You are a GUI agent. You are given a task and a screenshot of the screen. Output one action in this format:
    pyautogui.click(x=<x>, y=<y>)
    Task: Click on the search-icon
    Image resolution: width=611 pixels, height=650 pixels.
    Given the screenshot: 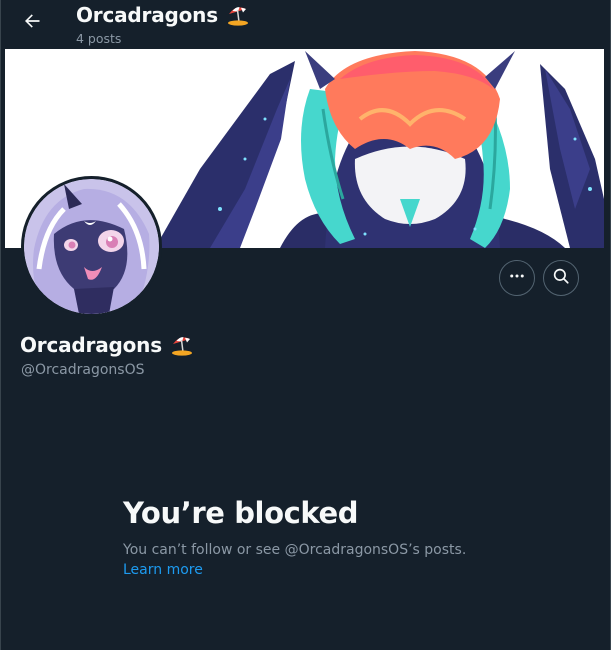 What is the action you would take?
    pyautogui.click(x=561, y=278)
    